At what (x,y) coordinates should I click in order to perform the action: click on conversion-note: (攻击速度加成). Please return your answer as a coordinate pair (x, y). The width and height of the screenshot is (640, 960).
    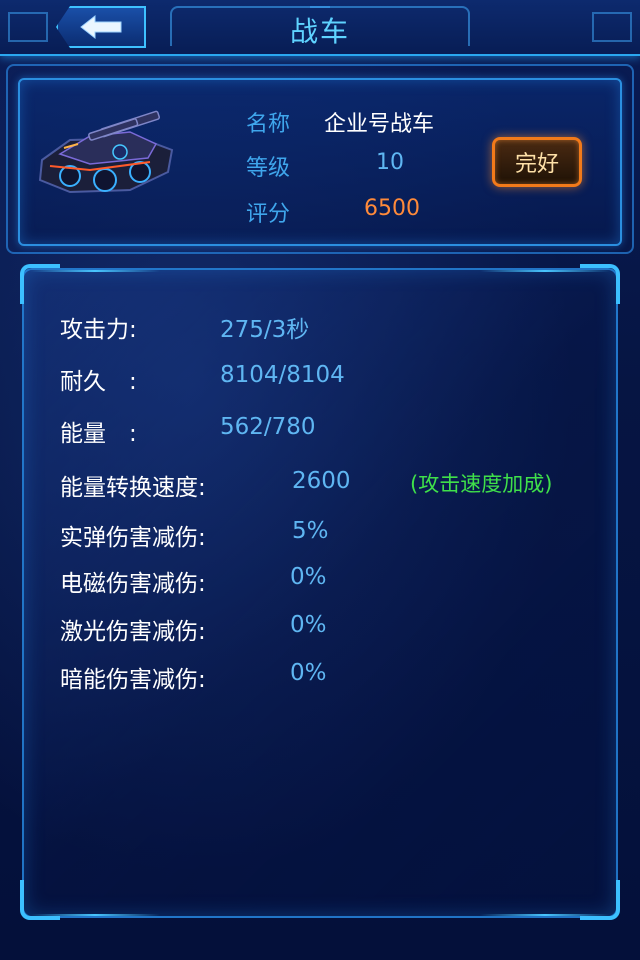
    Looking at the image, I should click on (481, 484).